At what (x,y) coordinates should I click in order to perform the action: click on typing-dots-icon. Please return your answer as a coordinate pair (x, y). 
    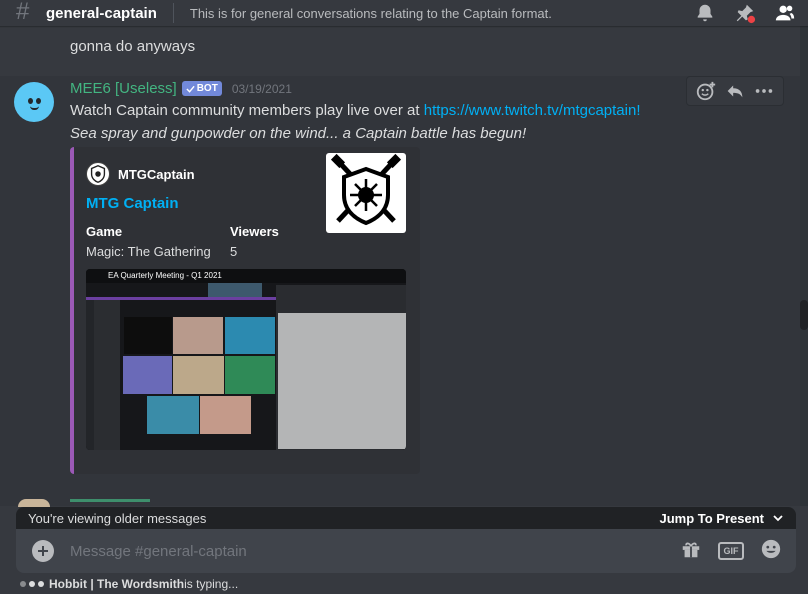
    Looking at the image, I should click on (32, 584).